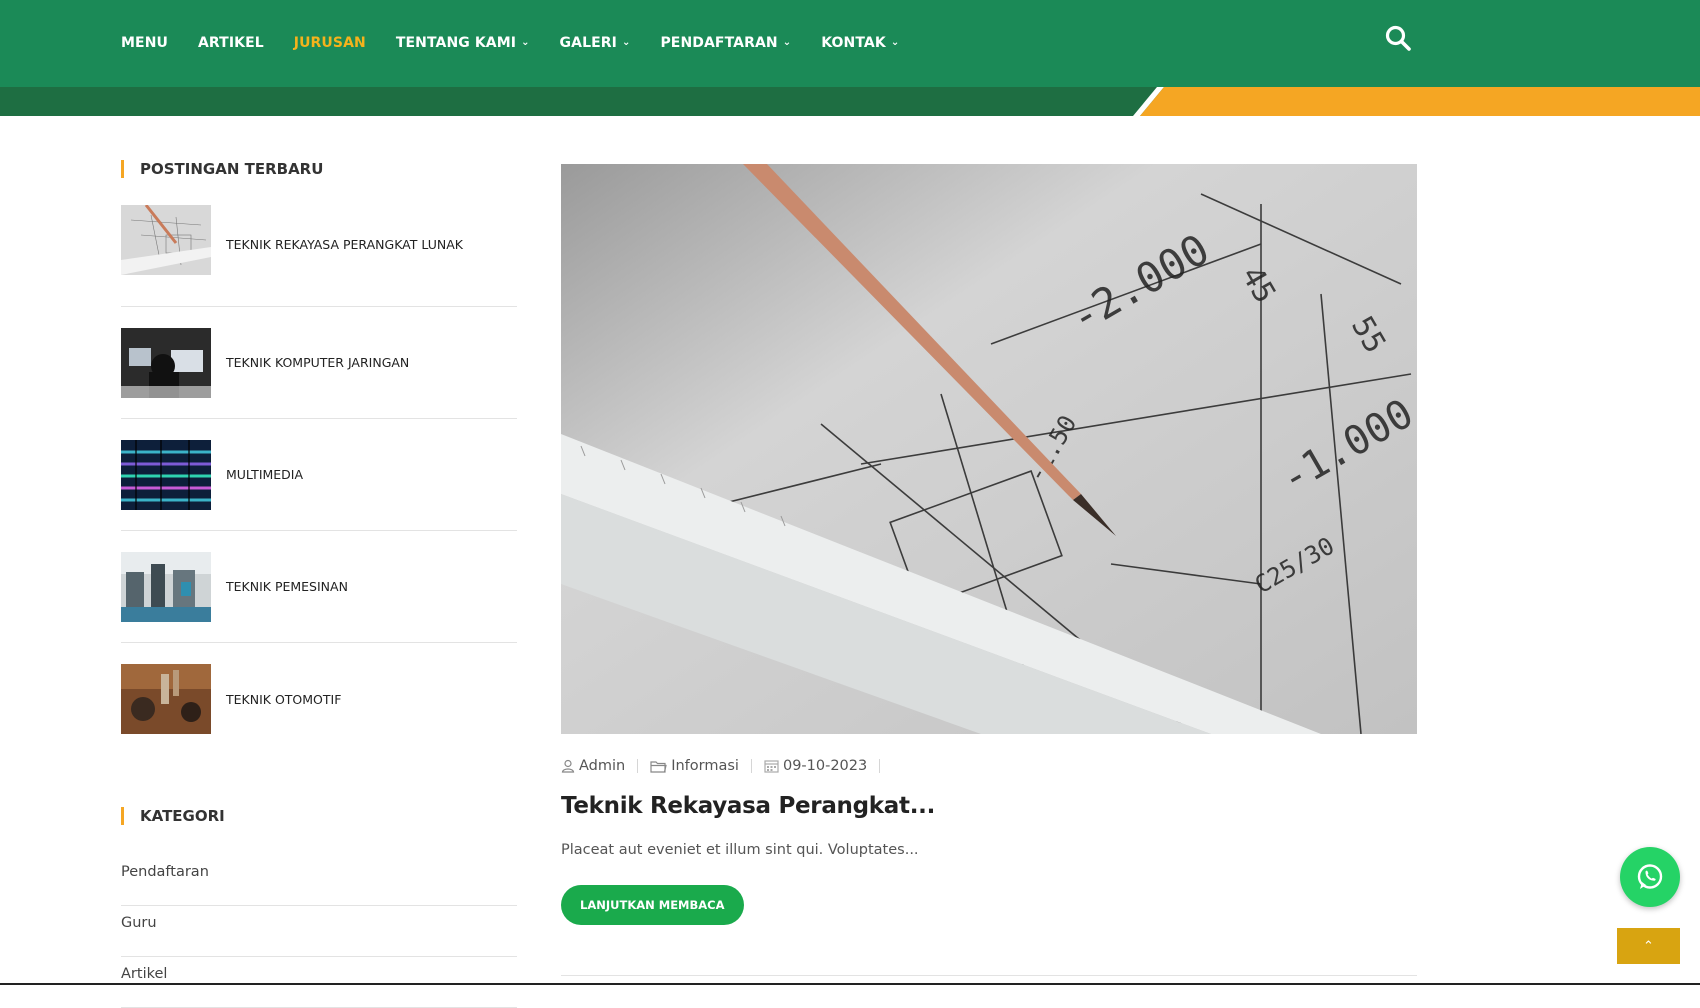 This screenshot has width=1700, height=1008. Describe the element at coordinates (231, 43) in the screenshot. I see `nav-item-artikel: ARTIKEL` at that location.